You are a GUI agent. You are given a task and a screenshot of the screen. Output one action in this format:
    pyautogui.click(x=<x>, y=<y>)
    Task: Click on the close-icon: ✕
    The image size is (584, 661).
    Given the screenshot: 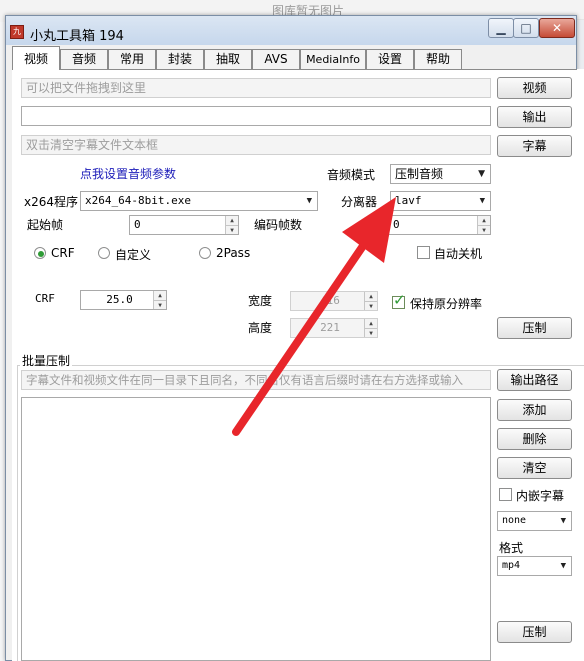 What is the action you would take?
    pyautogui.click(x=557, y=28)
    